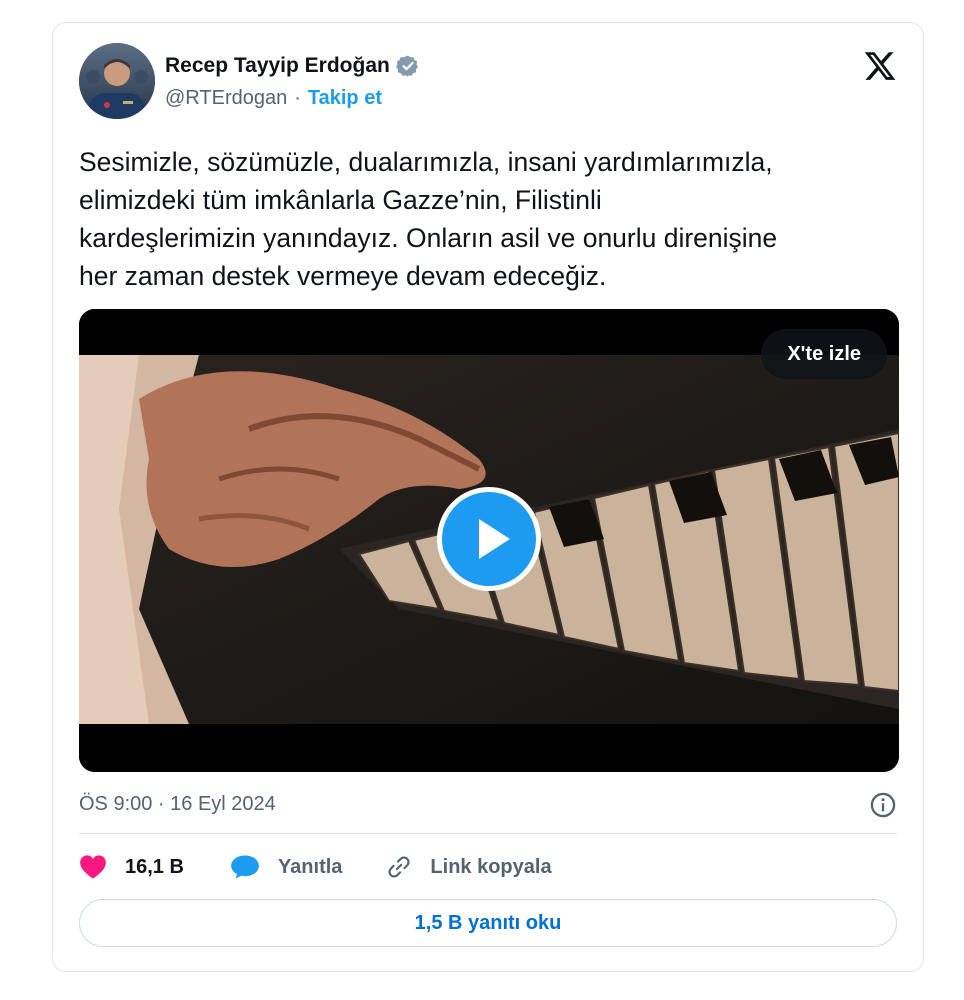 This screenshot has height=1000, width=964. What do you see at coordinates (491, 866) in the screenshot?
I see `copy-link-label: Link kopyala` at bounding box center [491, 866].